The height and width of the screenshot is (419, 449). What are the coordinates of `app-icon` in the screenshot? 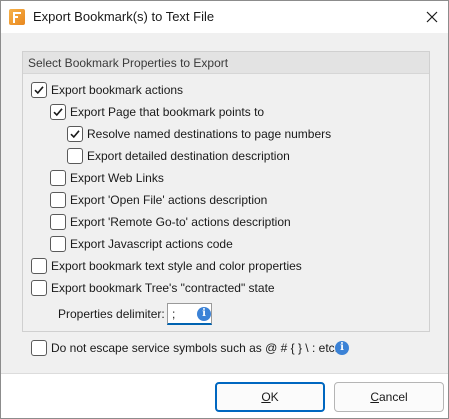 It's located at (17, 17).